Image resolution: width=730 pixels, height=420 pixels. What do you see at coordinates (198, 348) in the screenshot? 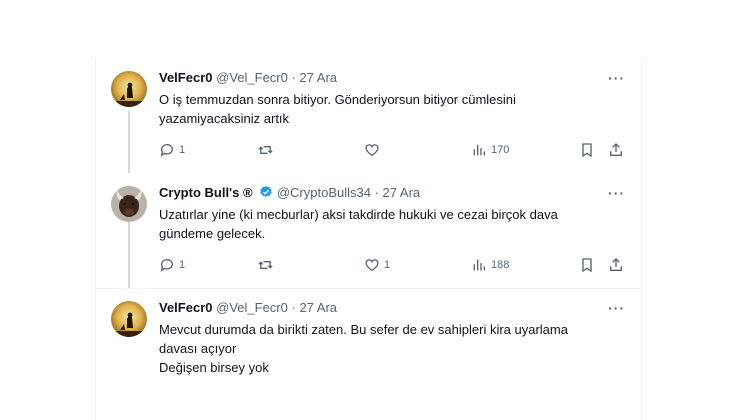
I see `tweet-text-line: davası açıyor` at bounding box center [198, 348].